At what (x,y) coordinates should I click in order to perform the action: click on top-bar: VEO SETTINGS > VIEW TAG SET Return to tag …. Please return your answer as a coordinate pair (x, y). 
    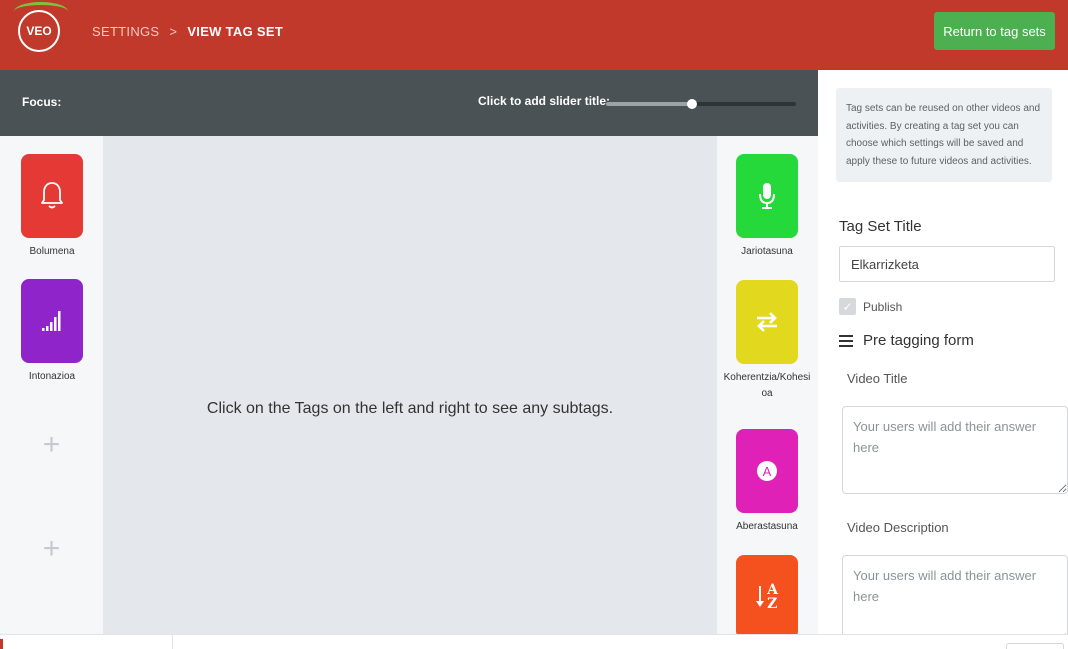
    Looking at the image, I should click on (534, 35).